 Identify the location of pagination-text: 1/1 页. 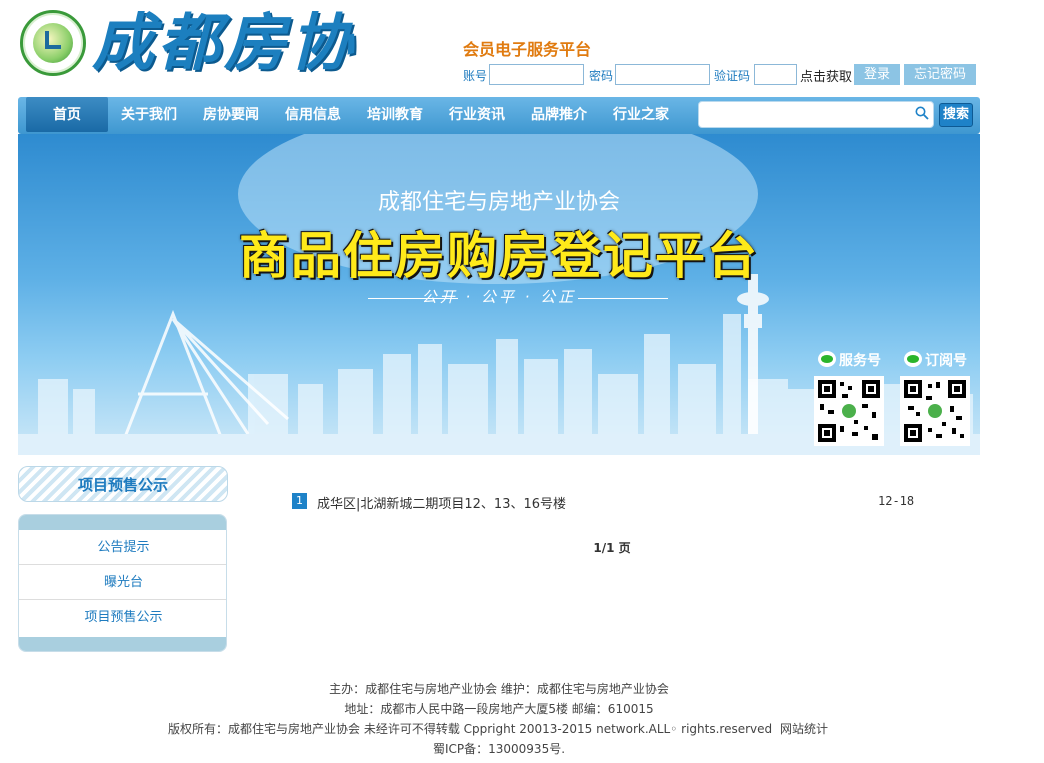
(612, 548).